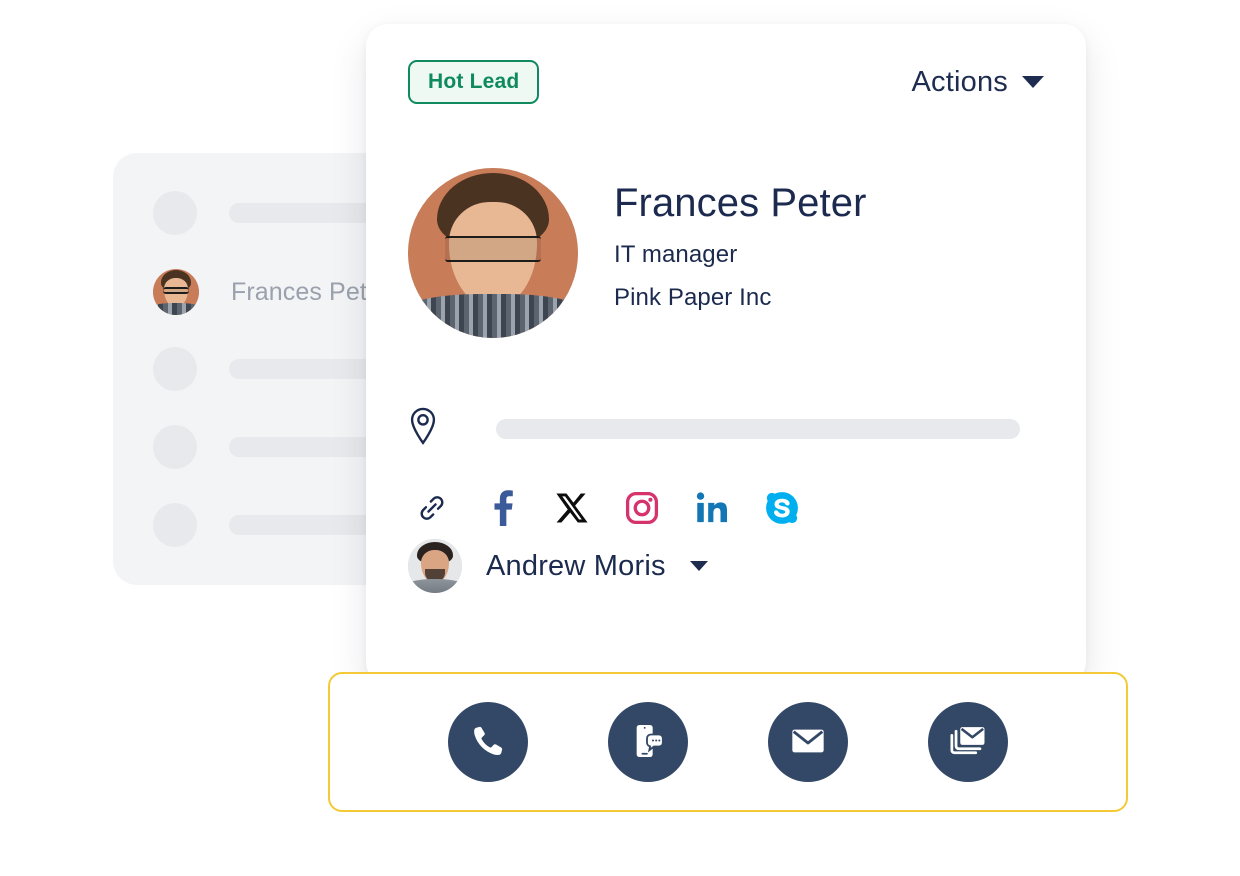 The height and width of the screenshot is (876, 1240). Describe the element at coordinates (728, 742) in the screenshot. I see `quick-action-bar` at that location.